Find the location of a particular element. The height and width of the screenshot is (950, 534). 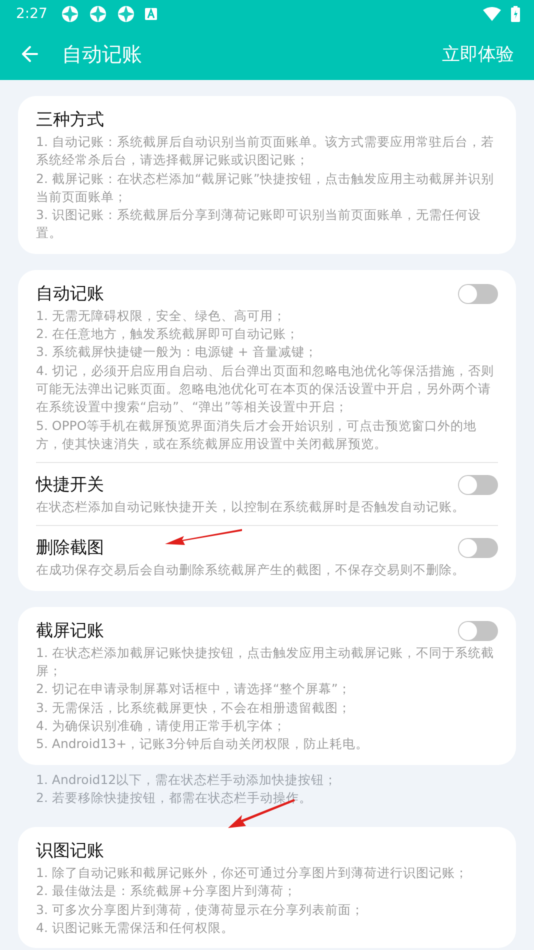

description-text: 1. 在状态栏添加截屏记账快捷按钮，点击触发应用主动截屏记账，不同于系统截屏； is located at coordinates (265, 662).